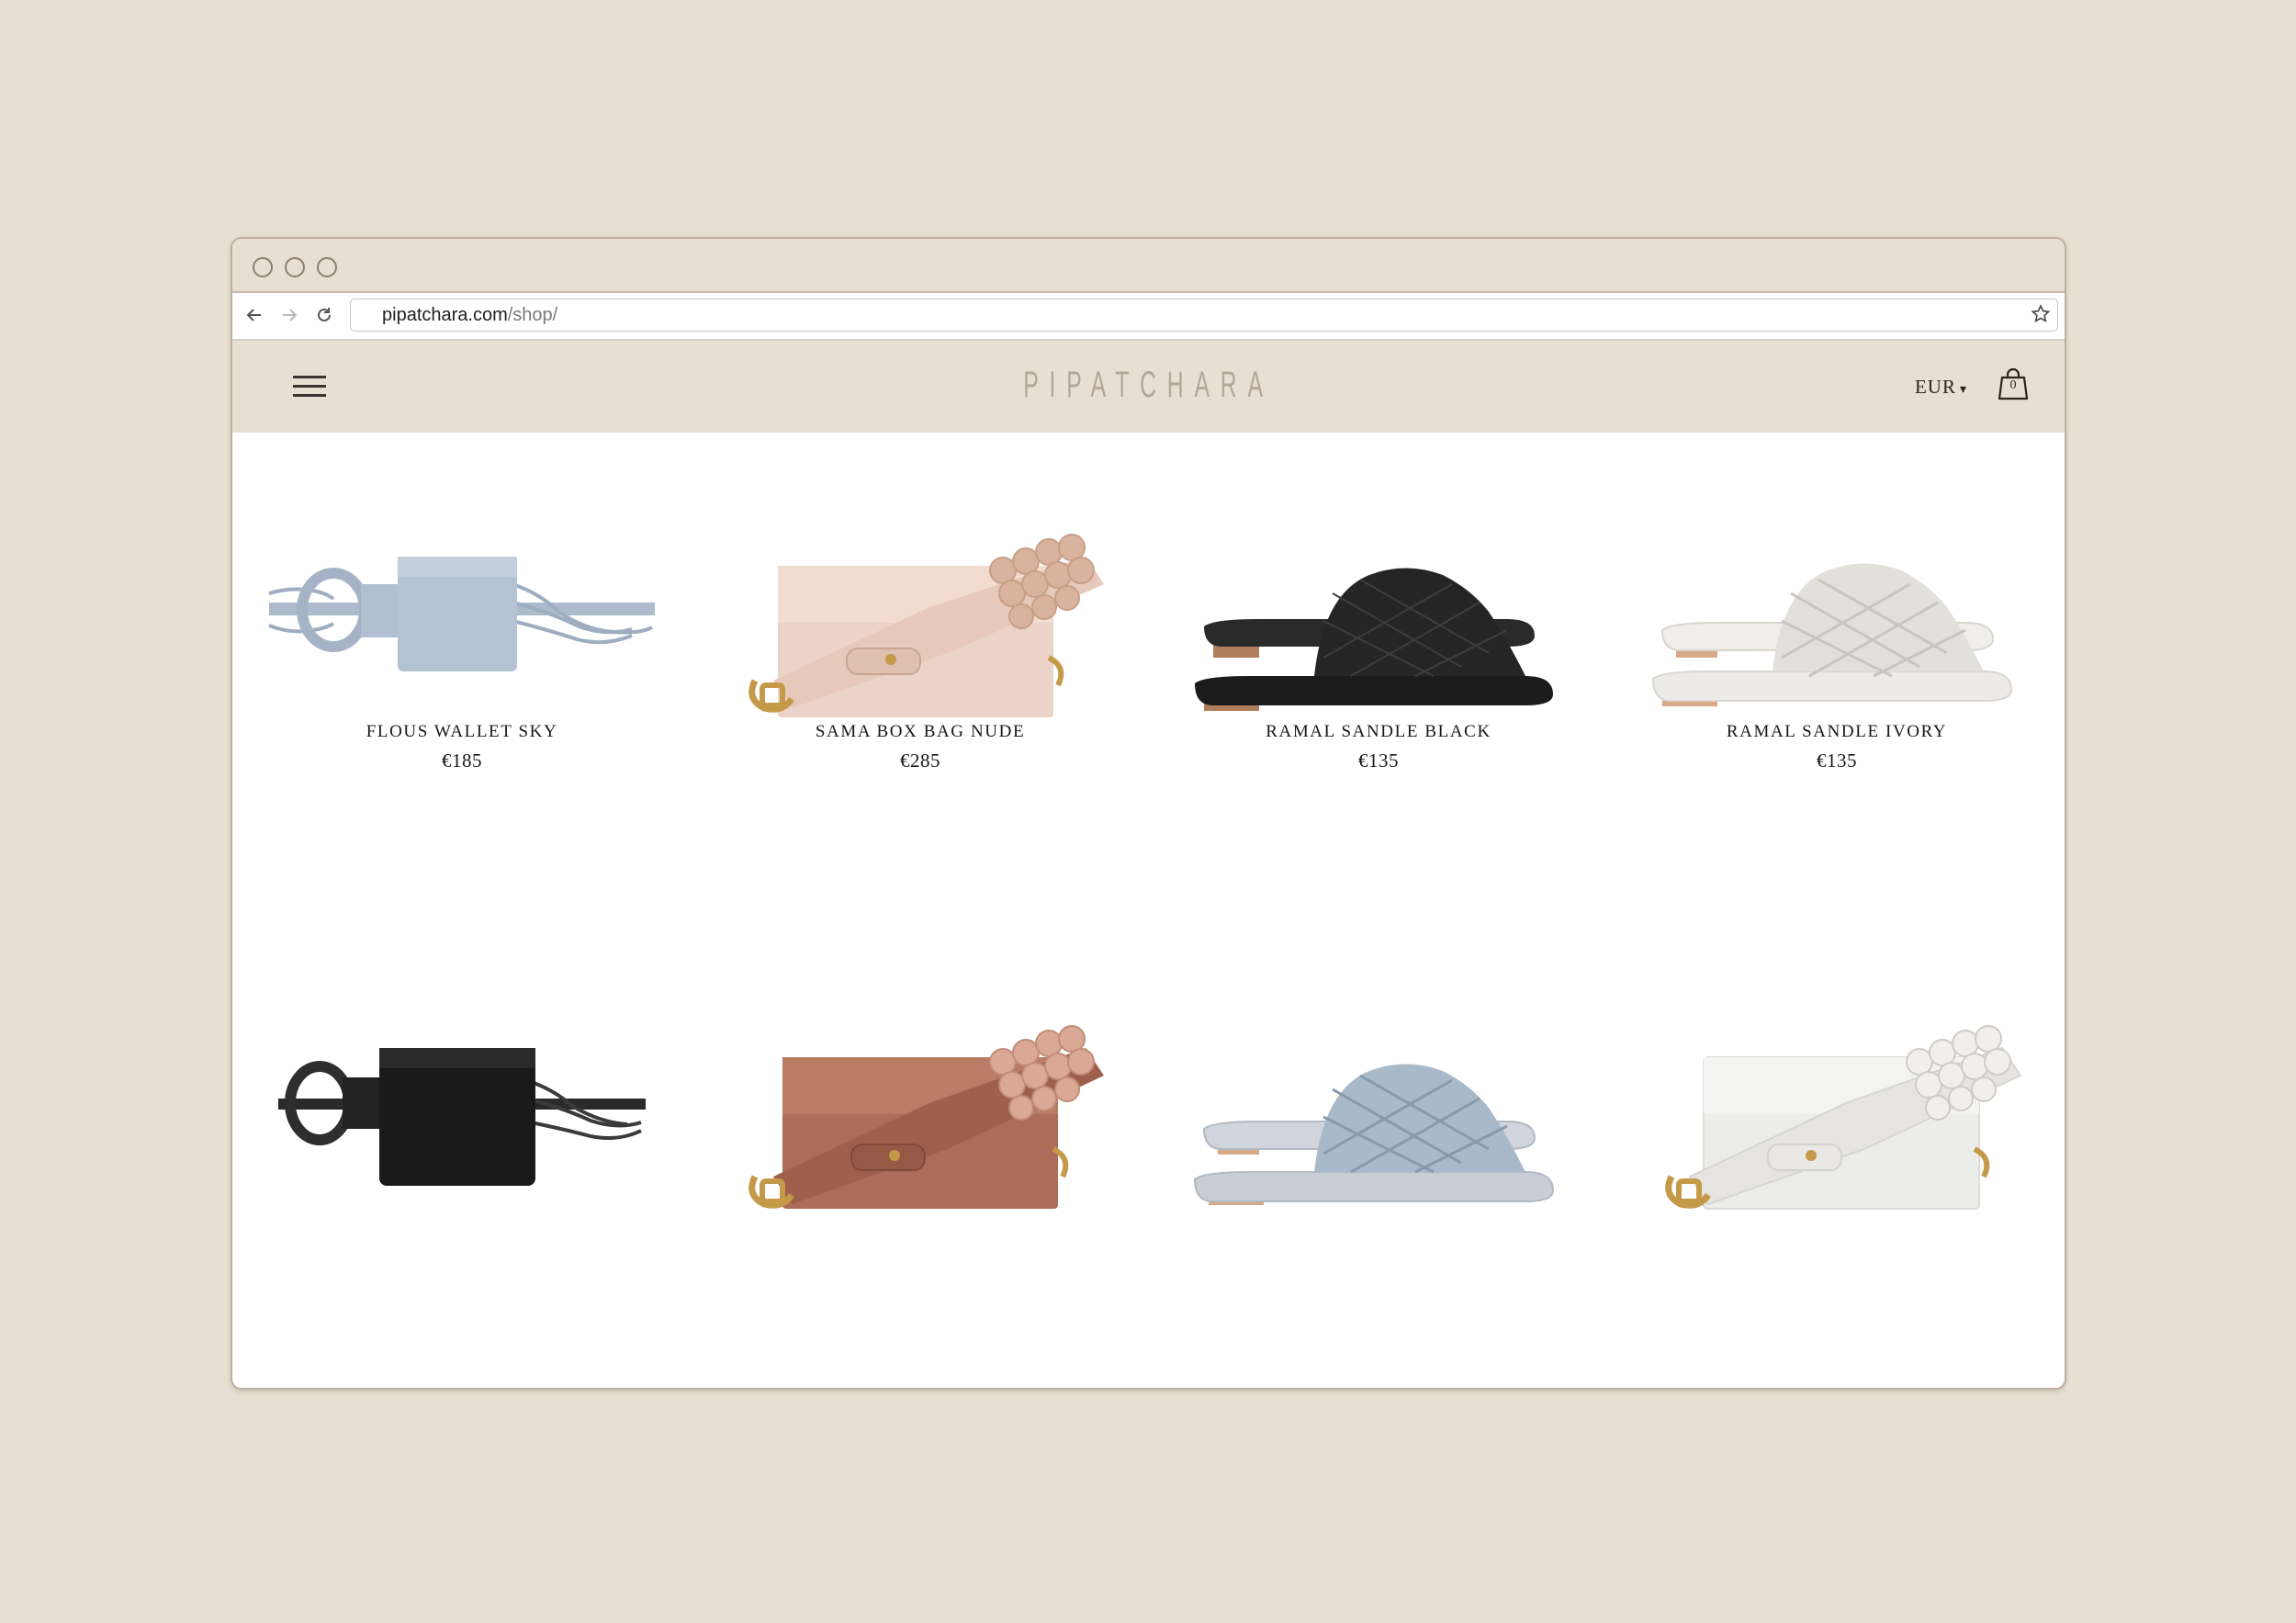 The width and height of the screenshot is (2296, 1623). Describe the element at coordinates (920, 761) in the screenshot. I see `product-price: €285` at that location.